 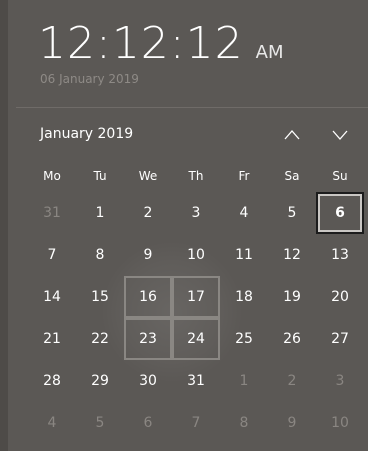 I want to click on calendar-day: 25, so click(x=244, y=339).